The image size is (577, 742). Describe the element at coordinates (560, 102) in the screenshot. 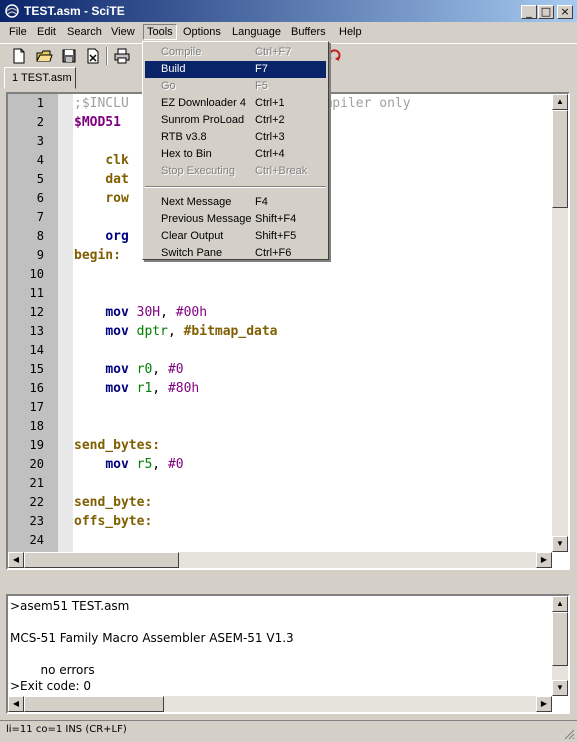

I see `scroll-up-button: ▲` at that location.